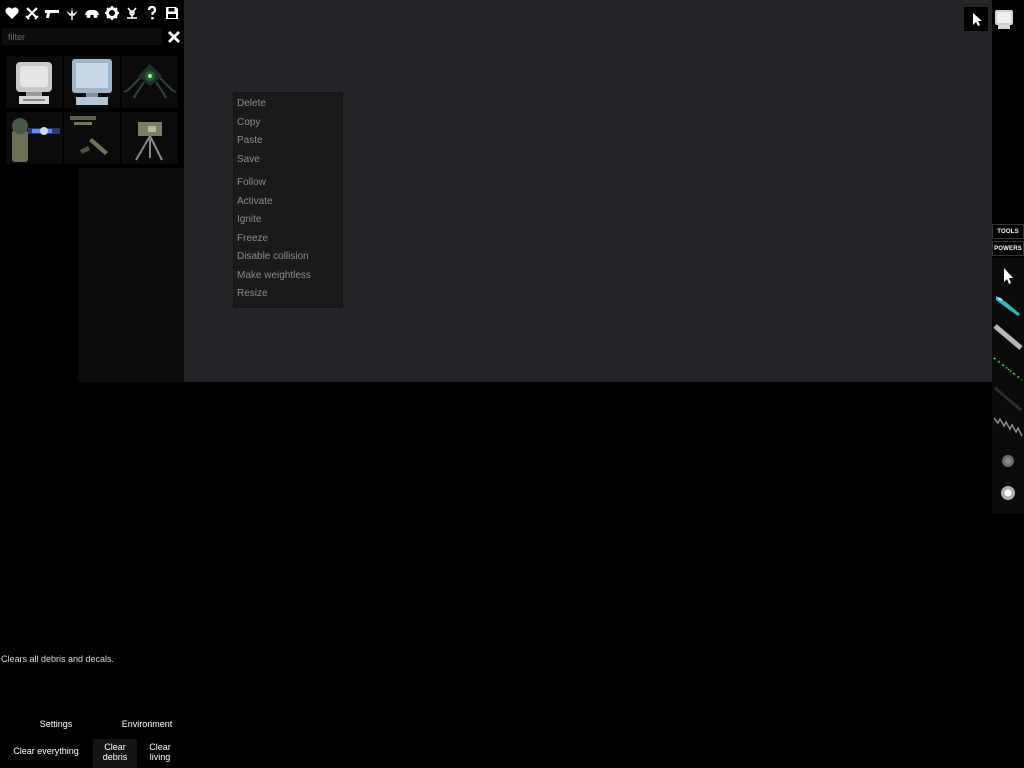  Describe the element at coordinates (147, 724) in the screenshot. I see `environment-button: Environment` at that location.